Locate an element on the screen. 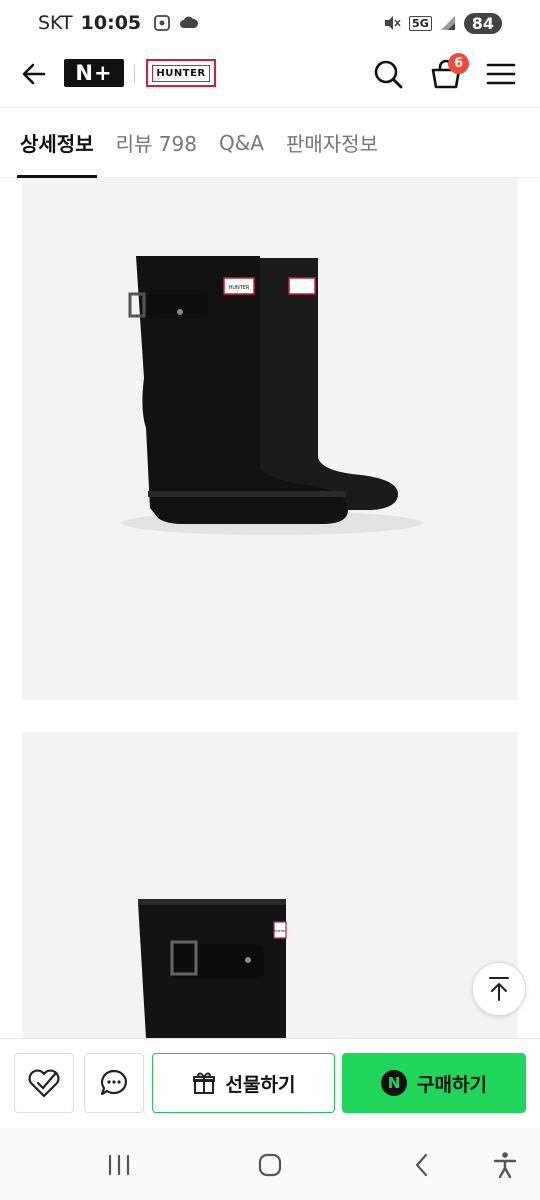 This screenshot has height=1200, width=540. status-bar: SKT 10:05 5G 84 is located at coordinates (270, 23).